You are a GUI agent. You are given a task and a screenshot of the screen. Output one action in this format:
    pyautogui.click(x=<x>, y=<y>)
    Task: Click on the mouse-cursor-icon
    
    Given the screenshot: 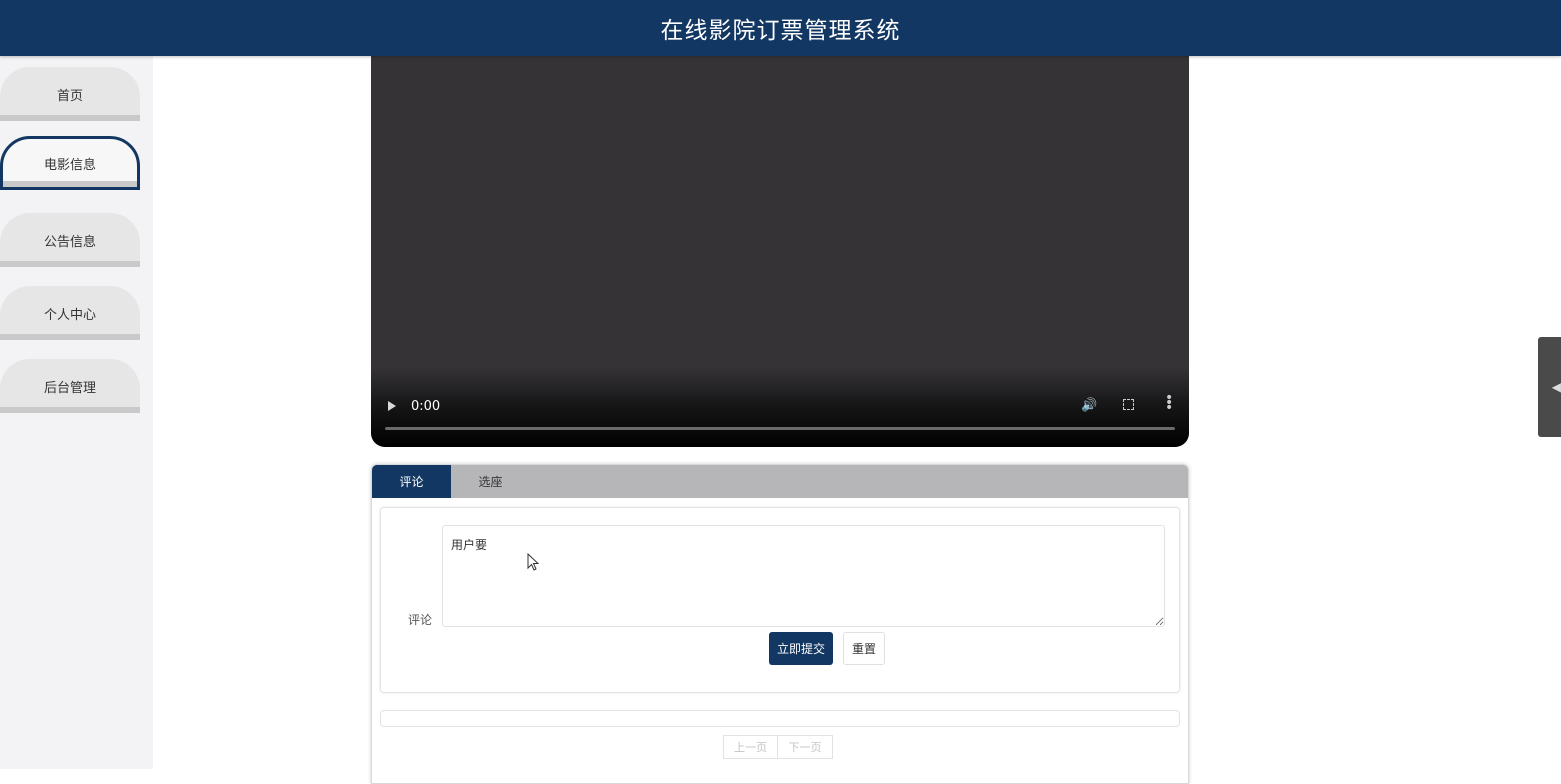 What is the action you would take?
    pyautogui.click(x=533, y=562)
    